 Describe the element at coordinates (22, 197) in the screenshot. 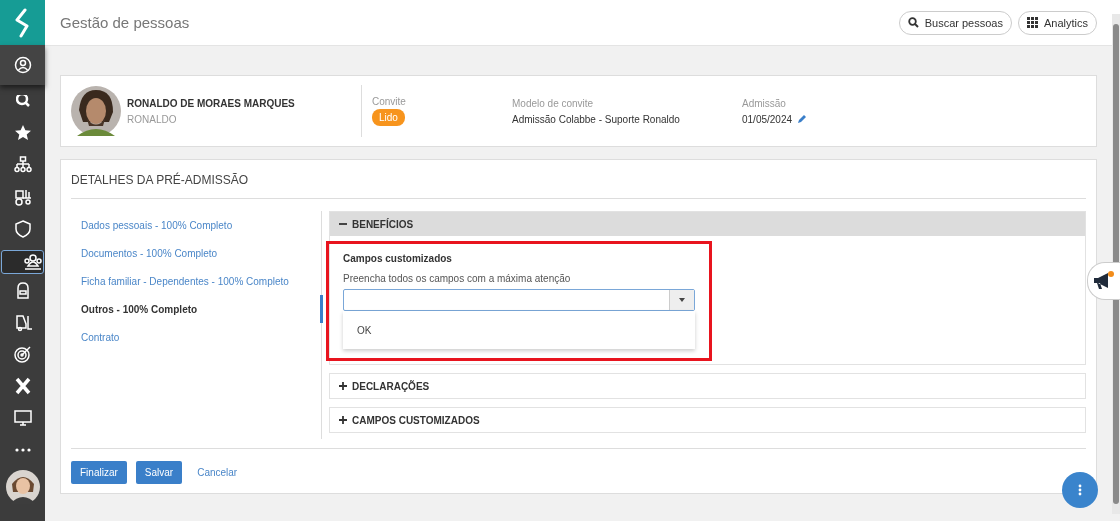

I see `tractor-icon` at that location.